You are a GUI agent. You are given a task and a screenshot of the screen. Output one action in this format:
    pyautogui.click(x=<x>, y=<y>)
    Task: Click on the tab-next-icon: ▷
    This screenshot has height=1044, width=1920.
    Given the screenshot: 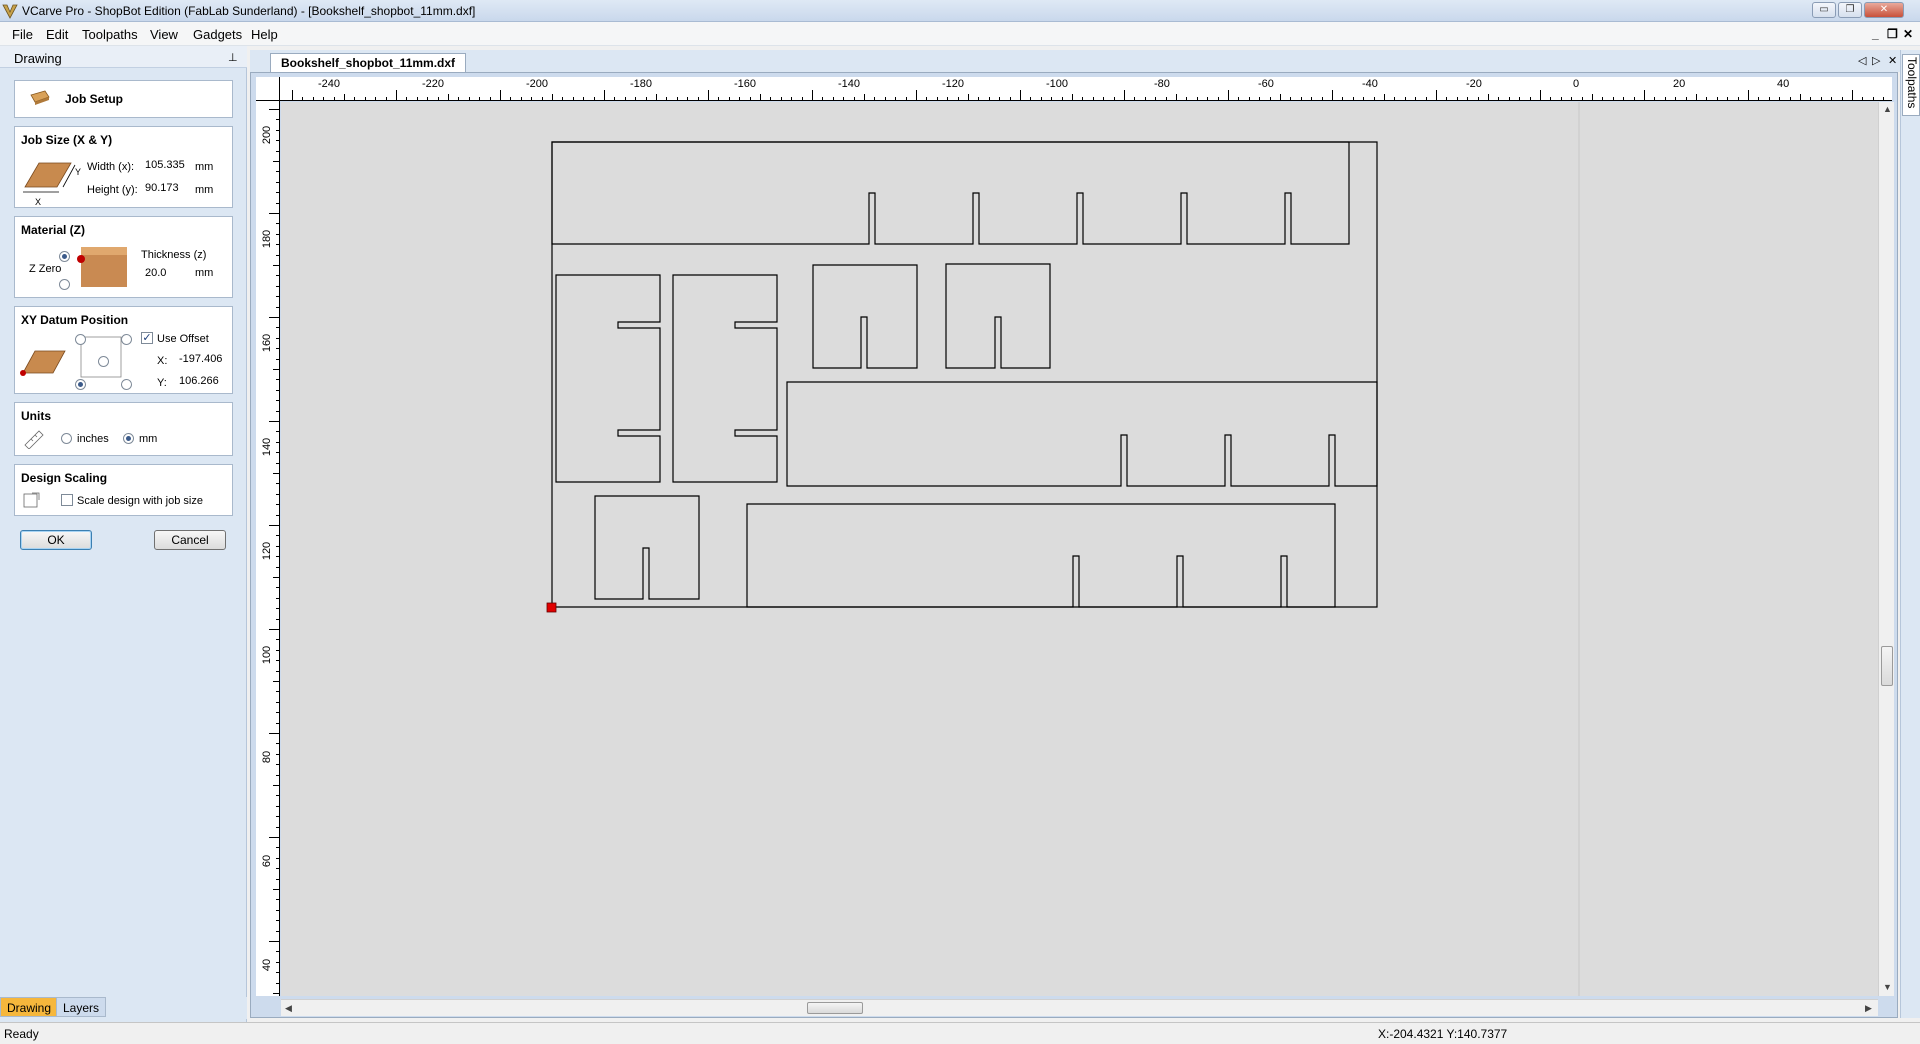 What is the action you would take?
    pyautogui.click(x=1876, y=60)
    